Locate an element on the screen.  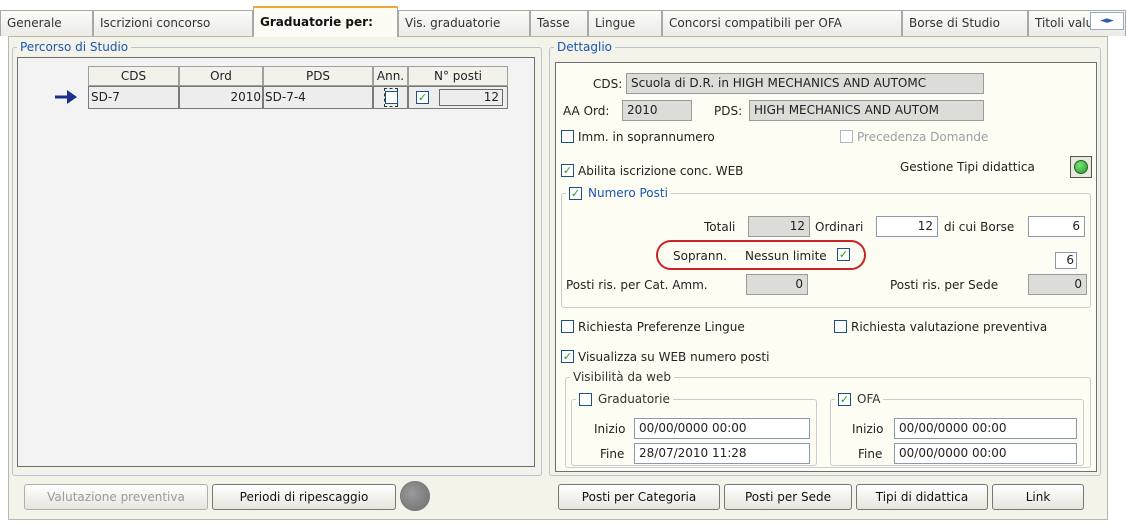
aa-ord-label: AA Ord: is located at coordinates (586, 111).